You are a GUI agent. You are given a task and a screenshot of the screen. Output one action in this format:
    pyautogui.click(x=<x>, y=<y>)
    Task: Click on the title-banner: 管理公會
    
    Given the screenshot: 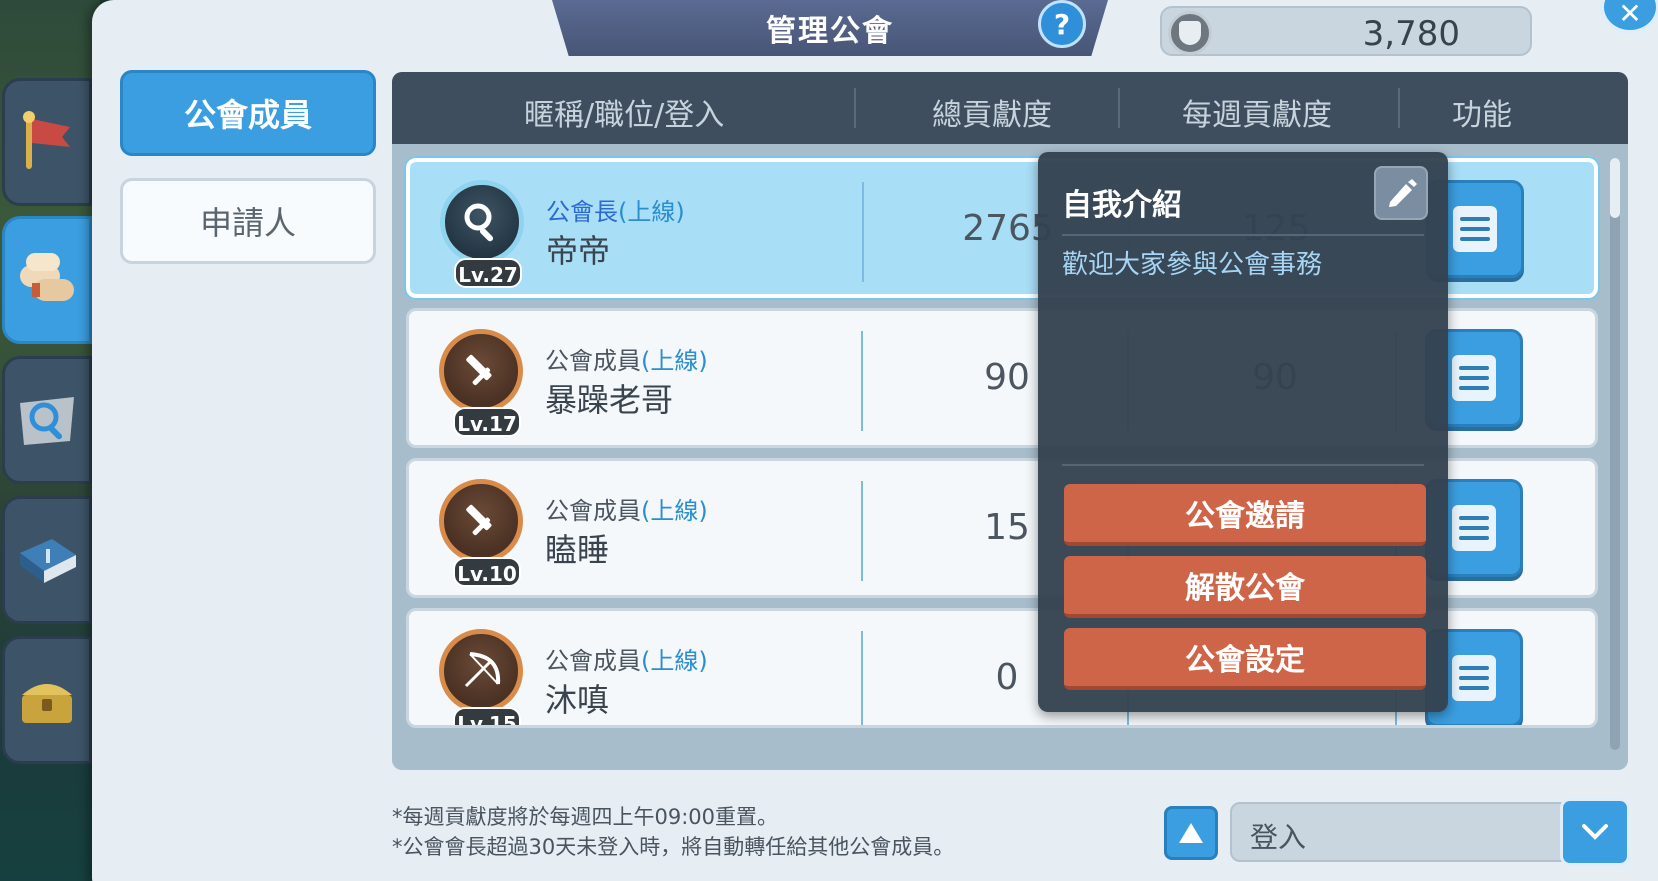 What is the action you would take?
    pyautogui.click(x=830, y=28)
    